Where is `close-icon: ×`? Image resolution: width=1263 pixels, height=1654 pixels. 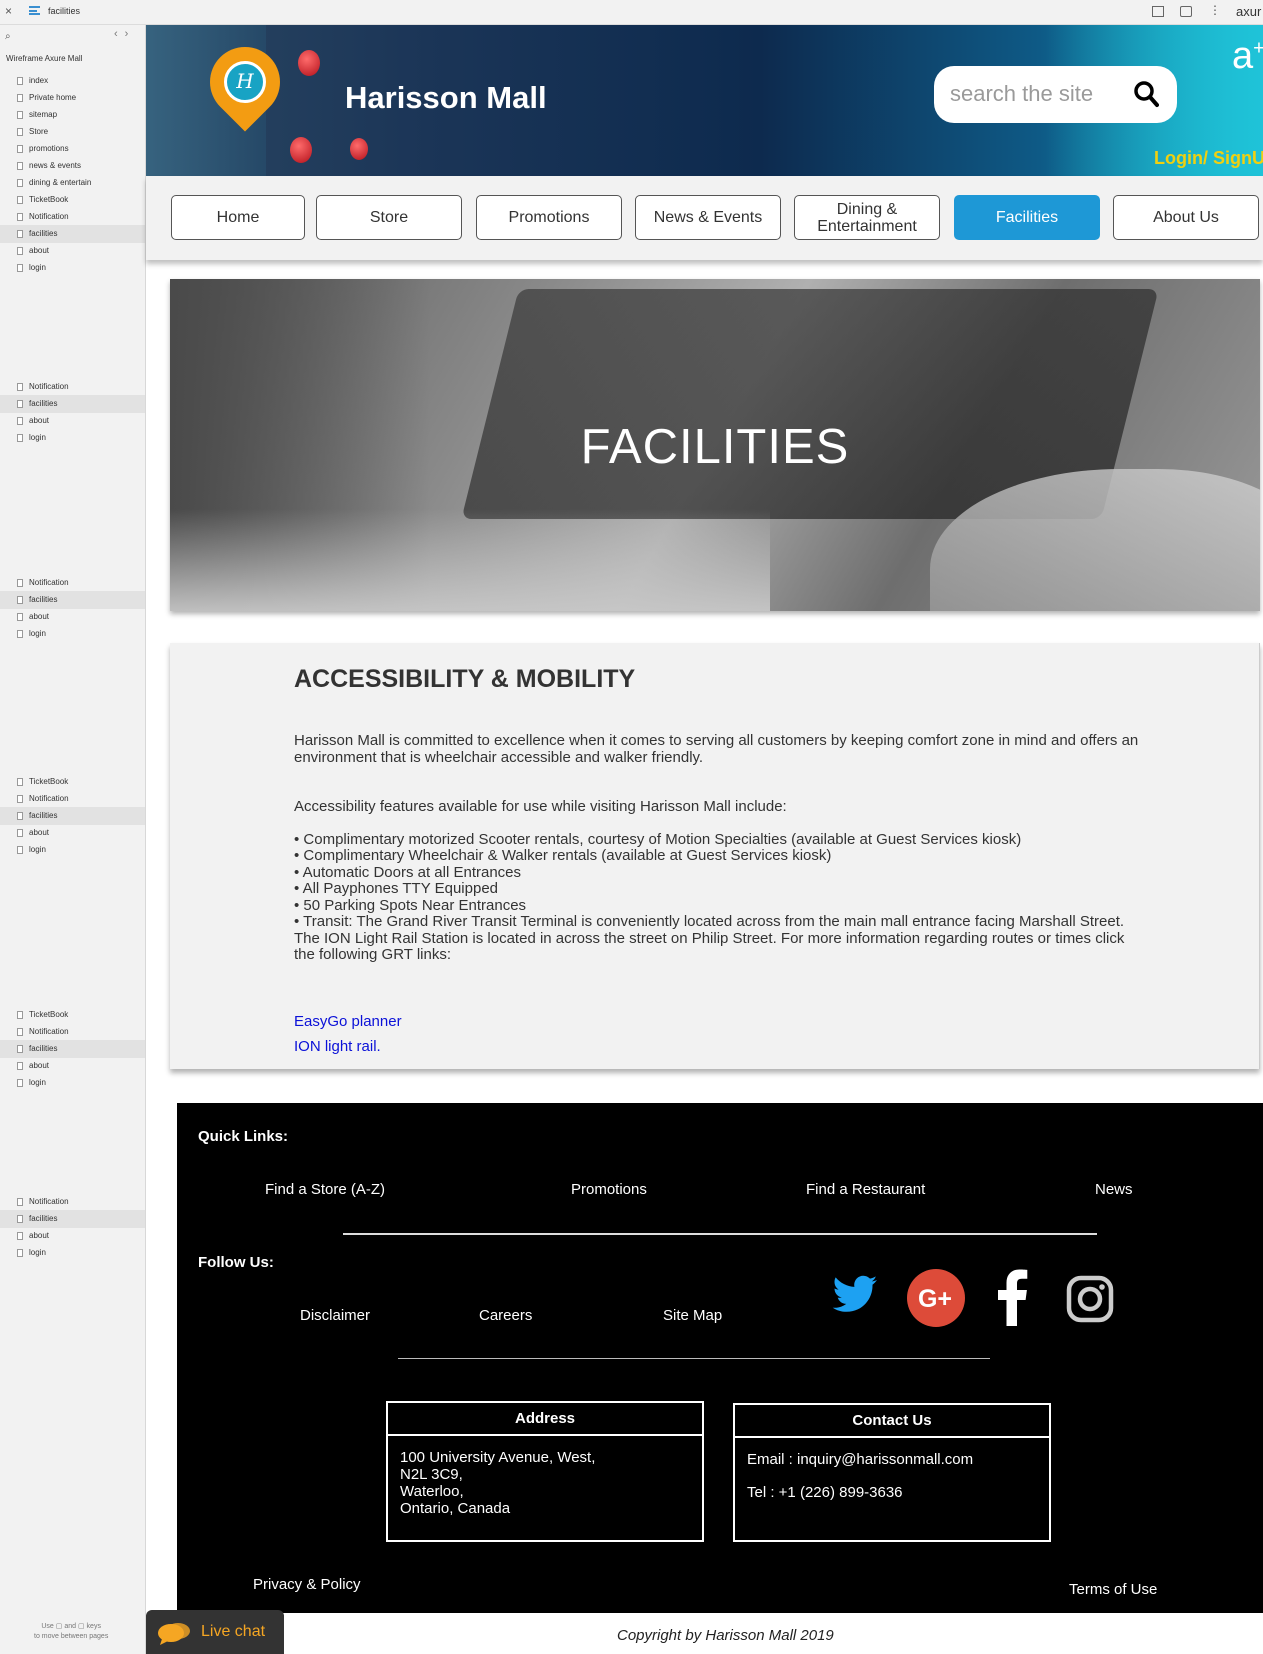
close-icon: × is located at coordinates (8, 11).